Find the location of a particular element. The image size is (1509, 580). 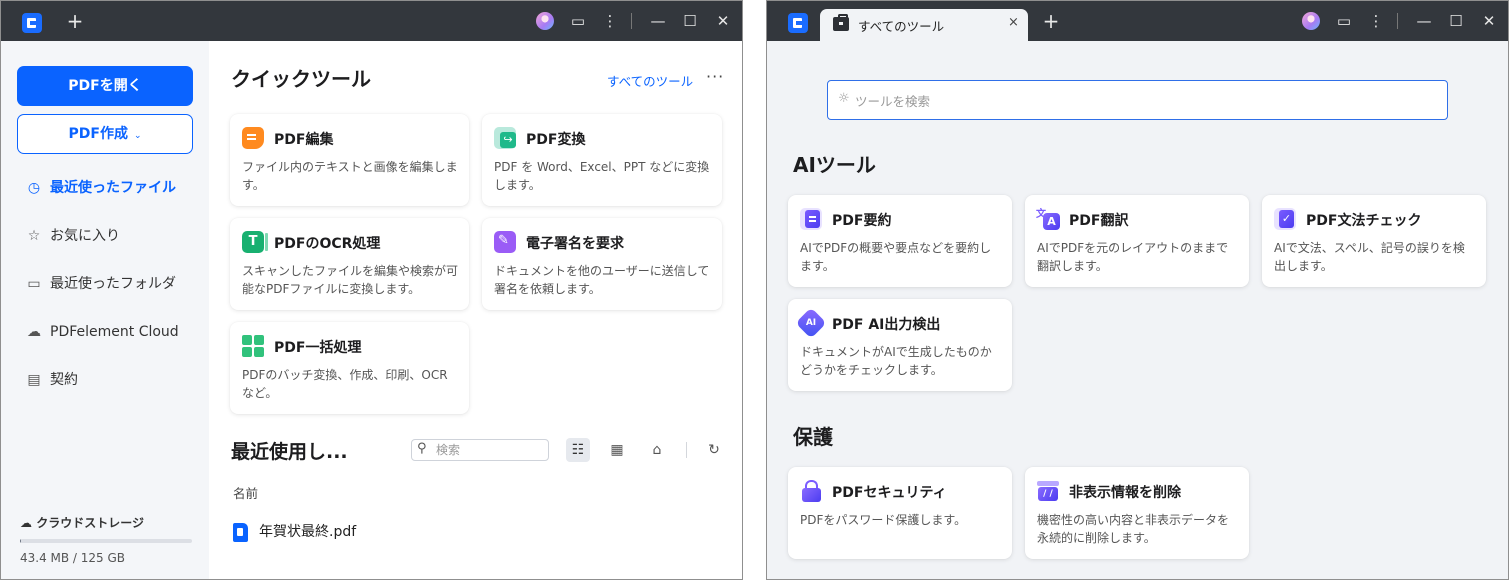

tool-card-pdf-summary: PDF要約 AIでPDFの概要や要点などを要約します。 is located at coordinates (900, 241).